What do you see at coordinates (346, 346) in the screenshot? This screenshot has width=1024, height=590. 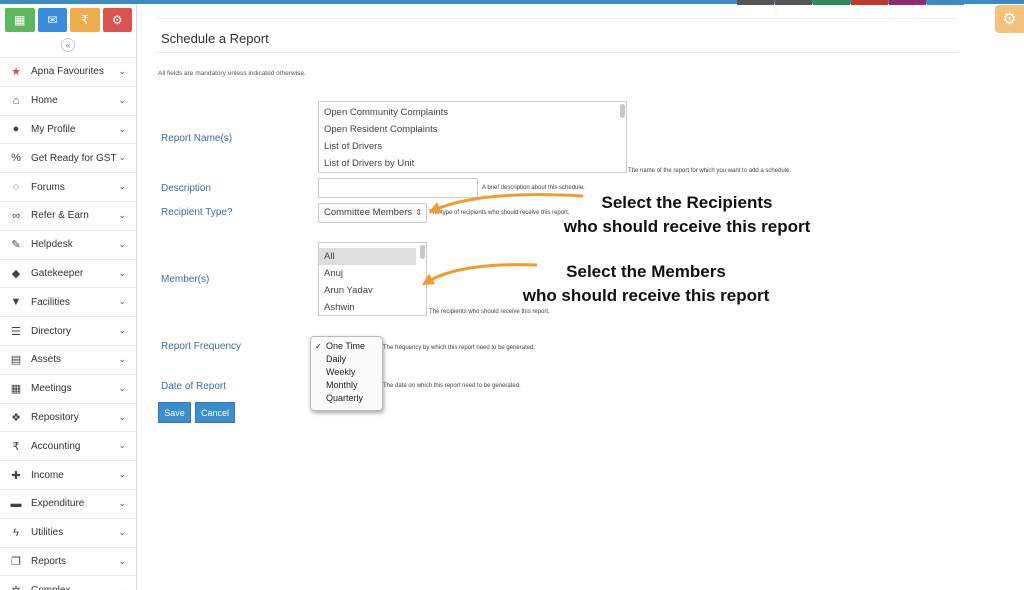 I see `frequency-option: ✓ One Time` at bounding box center [346, 346].